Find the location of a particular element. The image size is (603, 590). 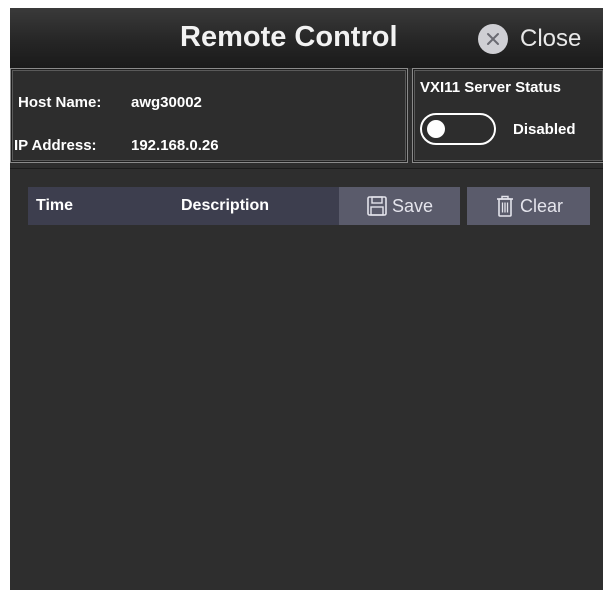

toggle-knob is located at coordinates (436, 129).